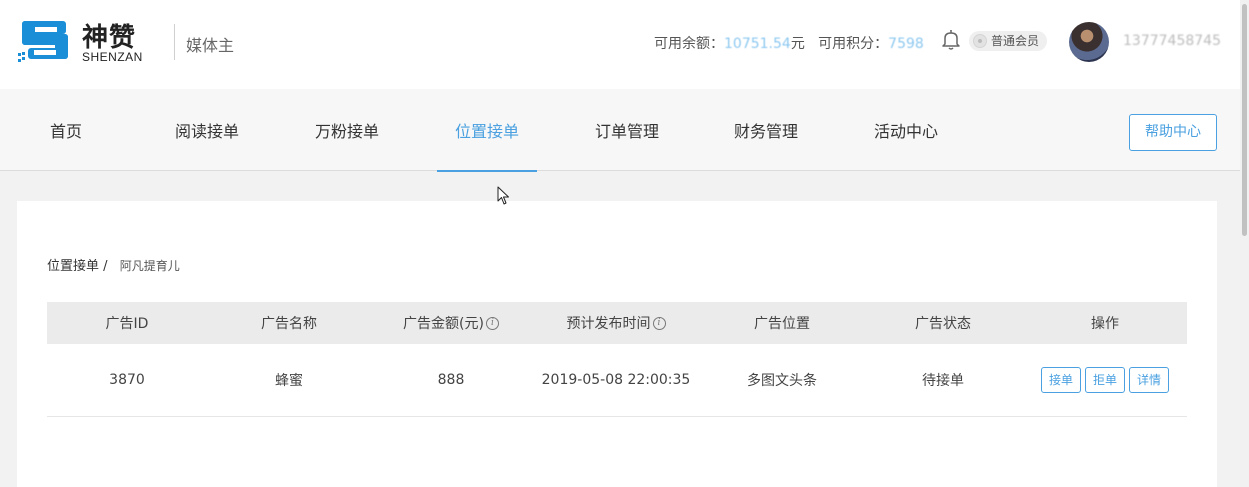 The image size is (1249, 487). Describe the element at coordinates (1244, 120) in the screenshot. I see `scrollbar-thumb` at that location.